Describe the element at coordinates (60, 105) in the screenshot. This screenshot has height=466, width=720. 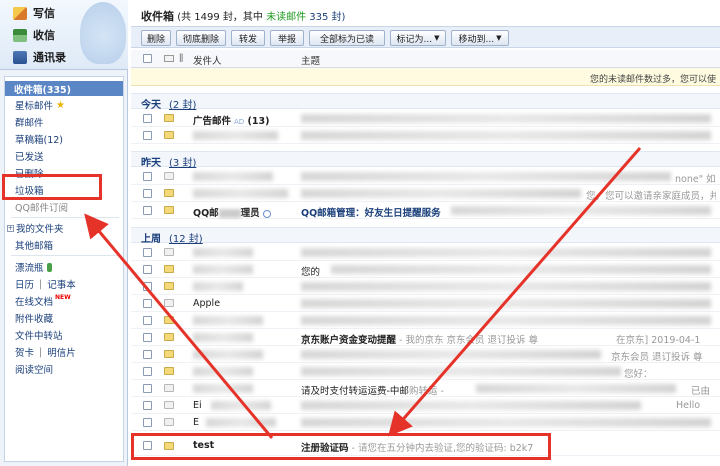
I see `star-icon: ★` at that location.